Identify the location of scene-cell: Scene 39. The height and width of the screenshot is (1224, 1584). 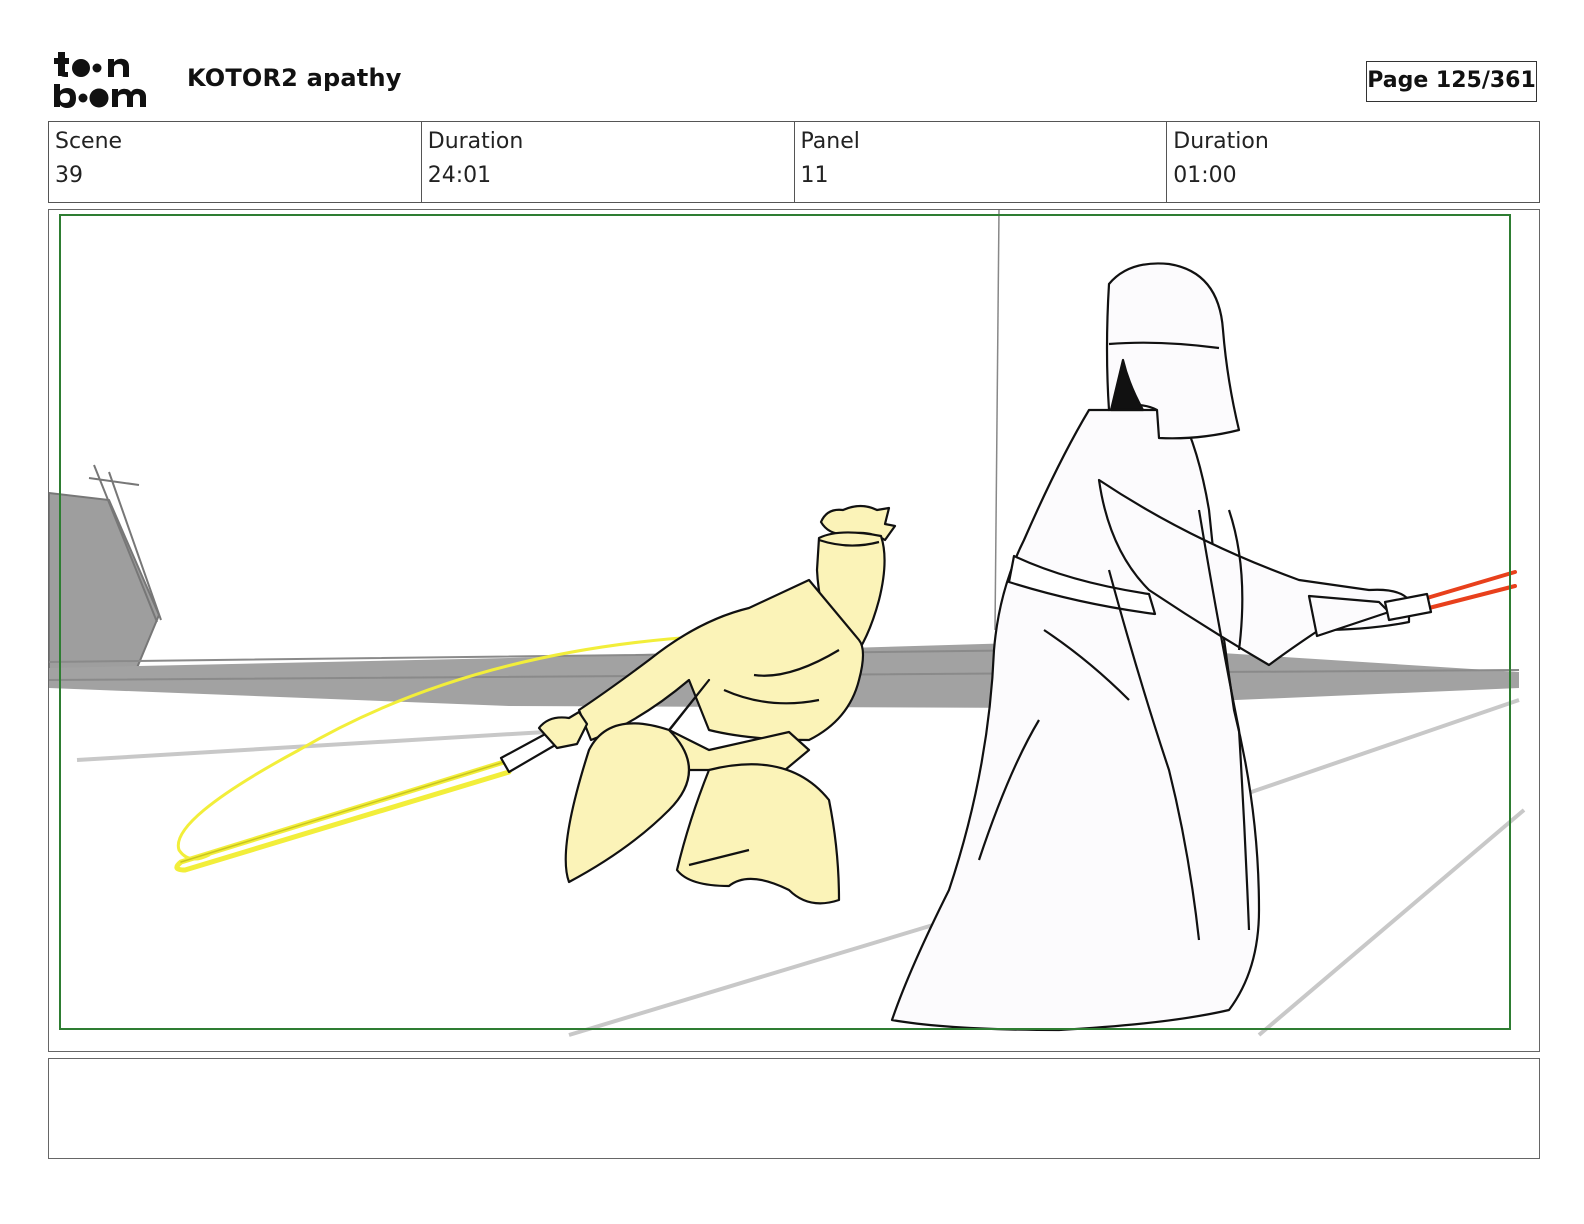
(235, 162).